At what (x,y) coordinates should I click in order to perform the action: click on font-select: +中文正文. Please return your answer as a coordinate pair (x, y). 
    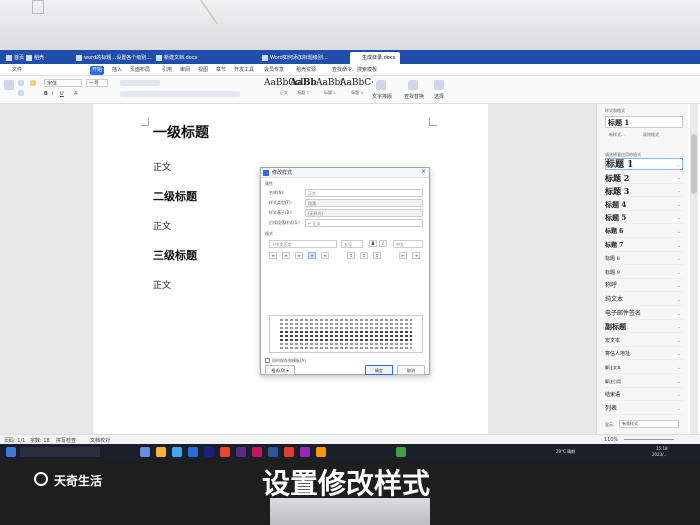
    Looking at the image, I should click on (303, 244).